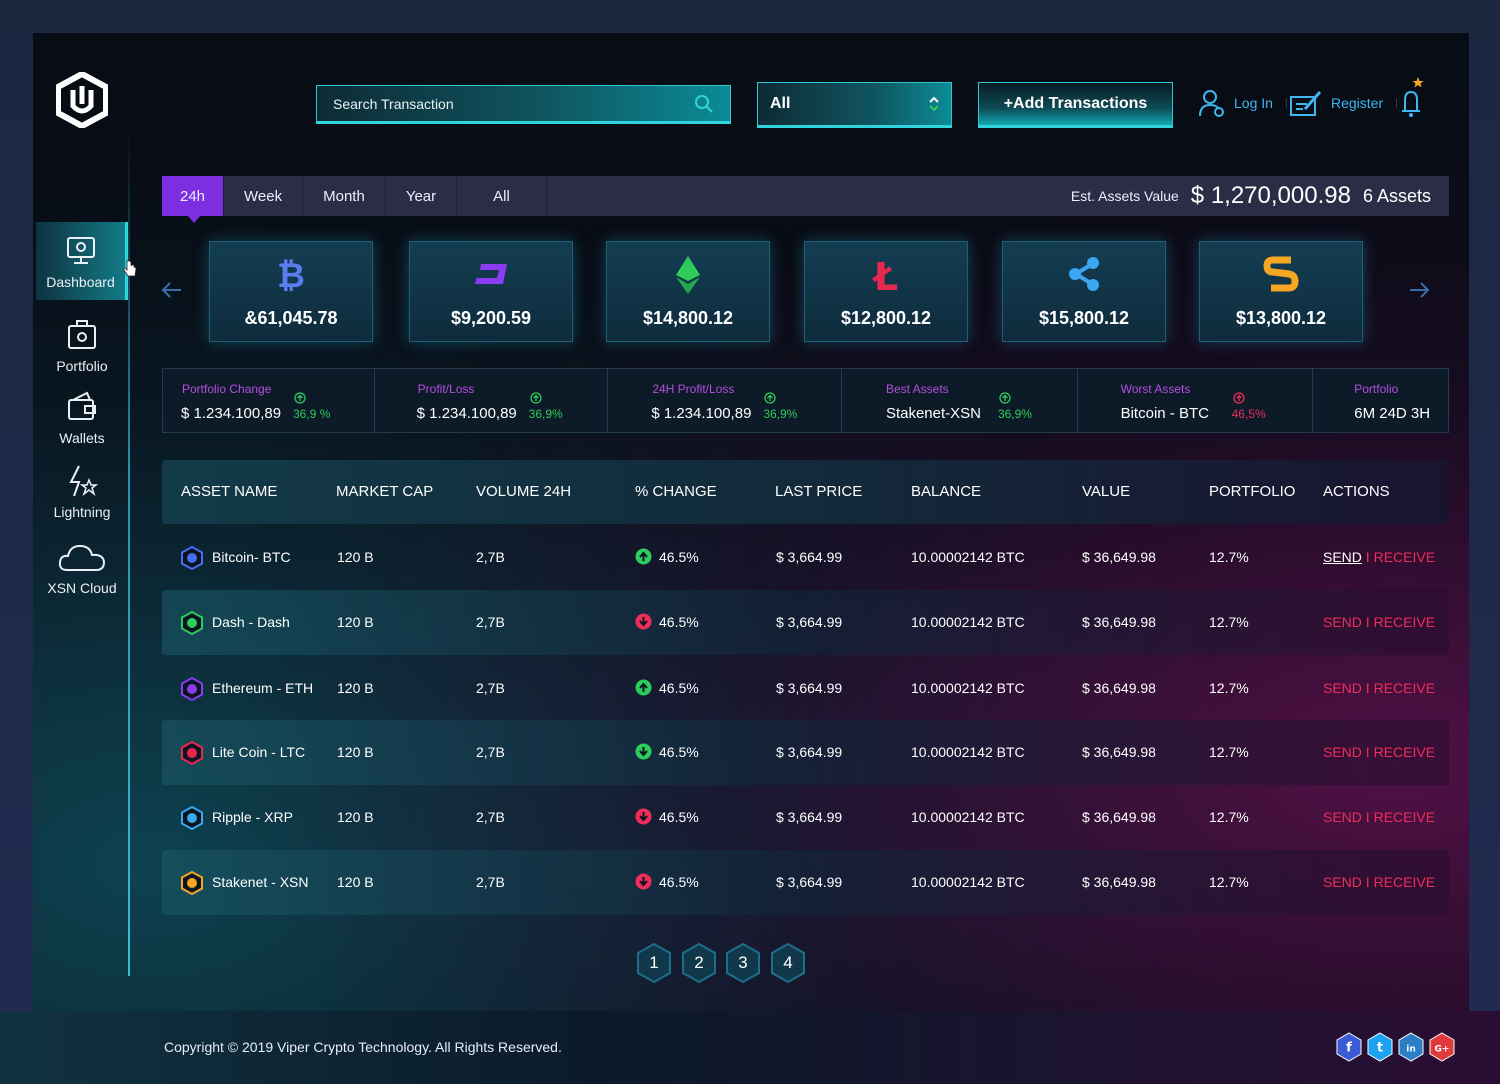 The image size is (1500, 1084). I want to click on user-icon, so click(1211, 103).